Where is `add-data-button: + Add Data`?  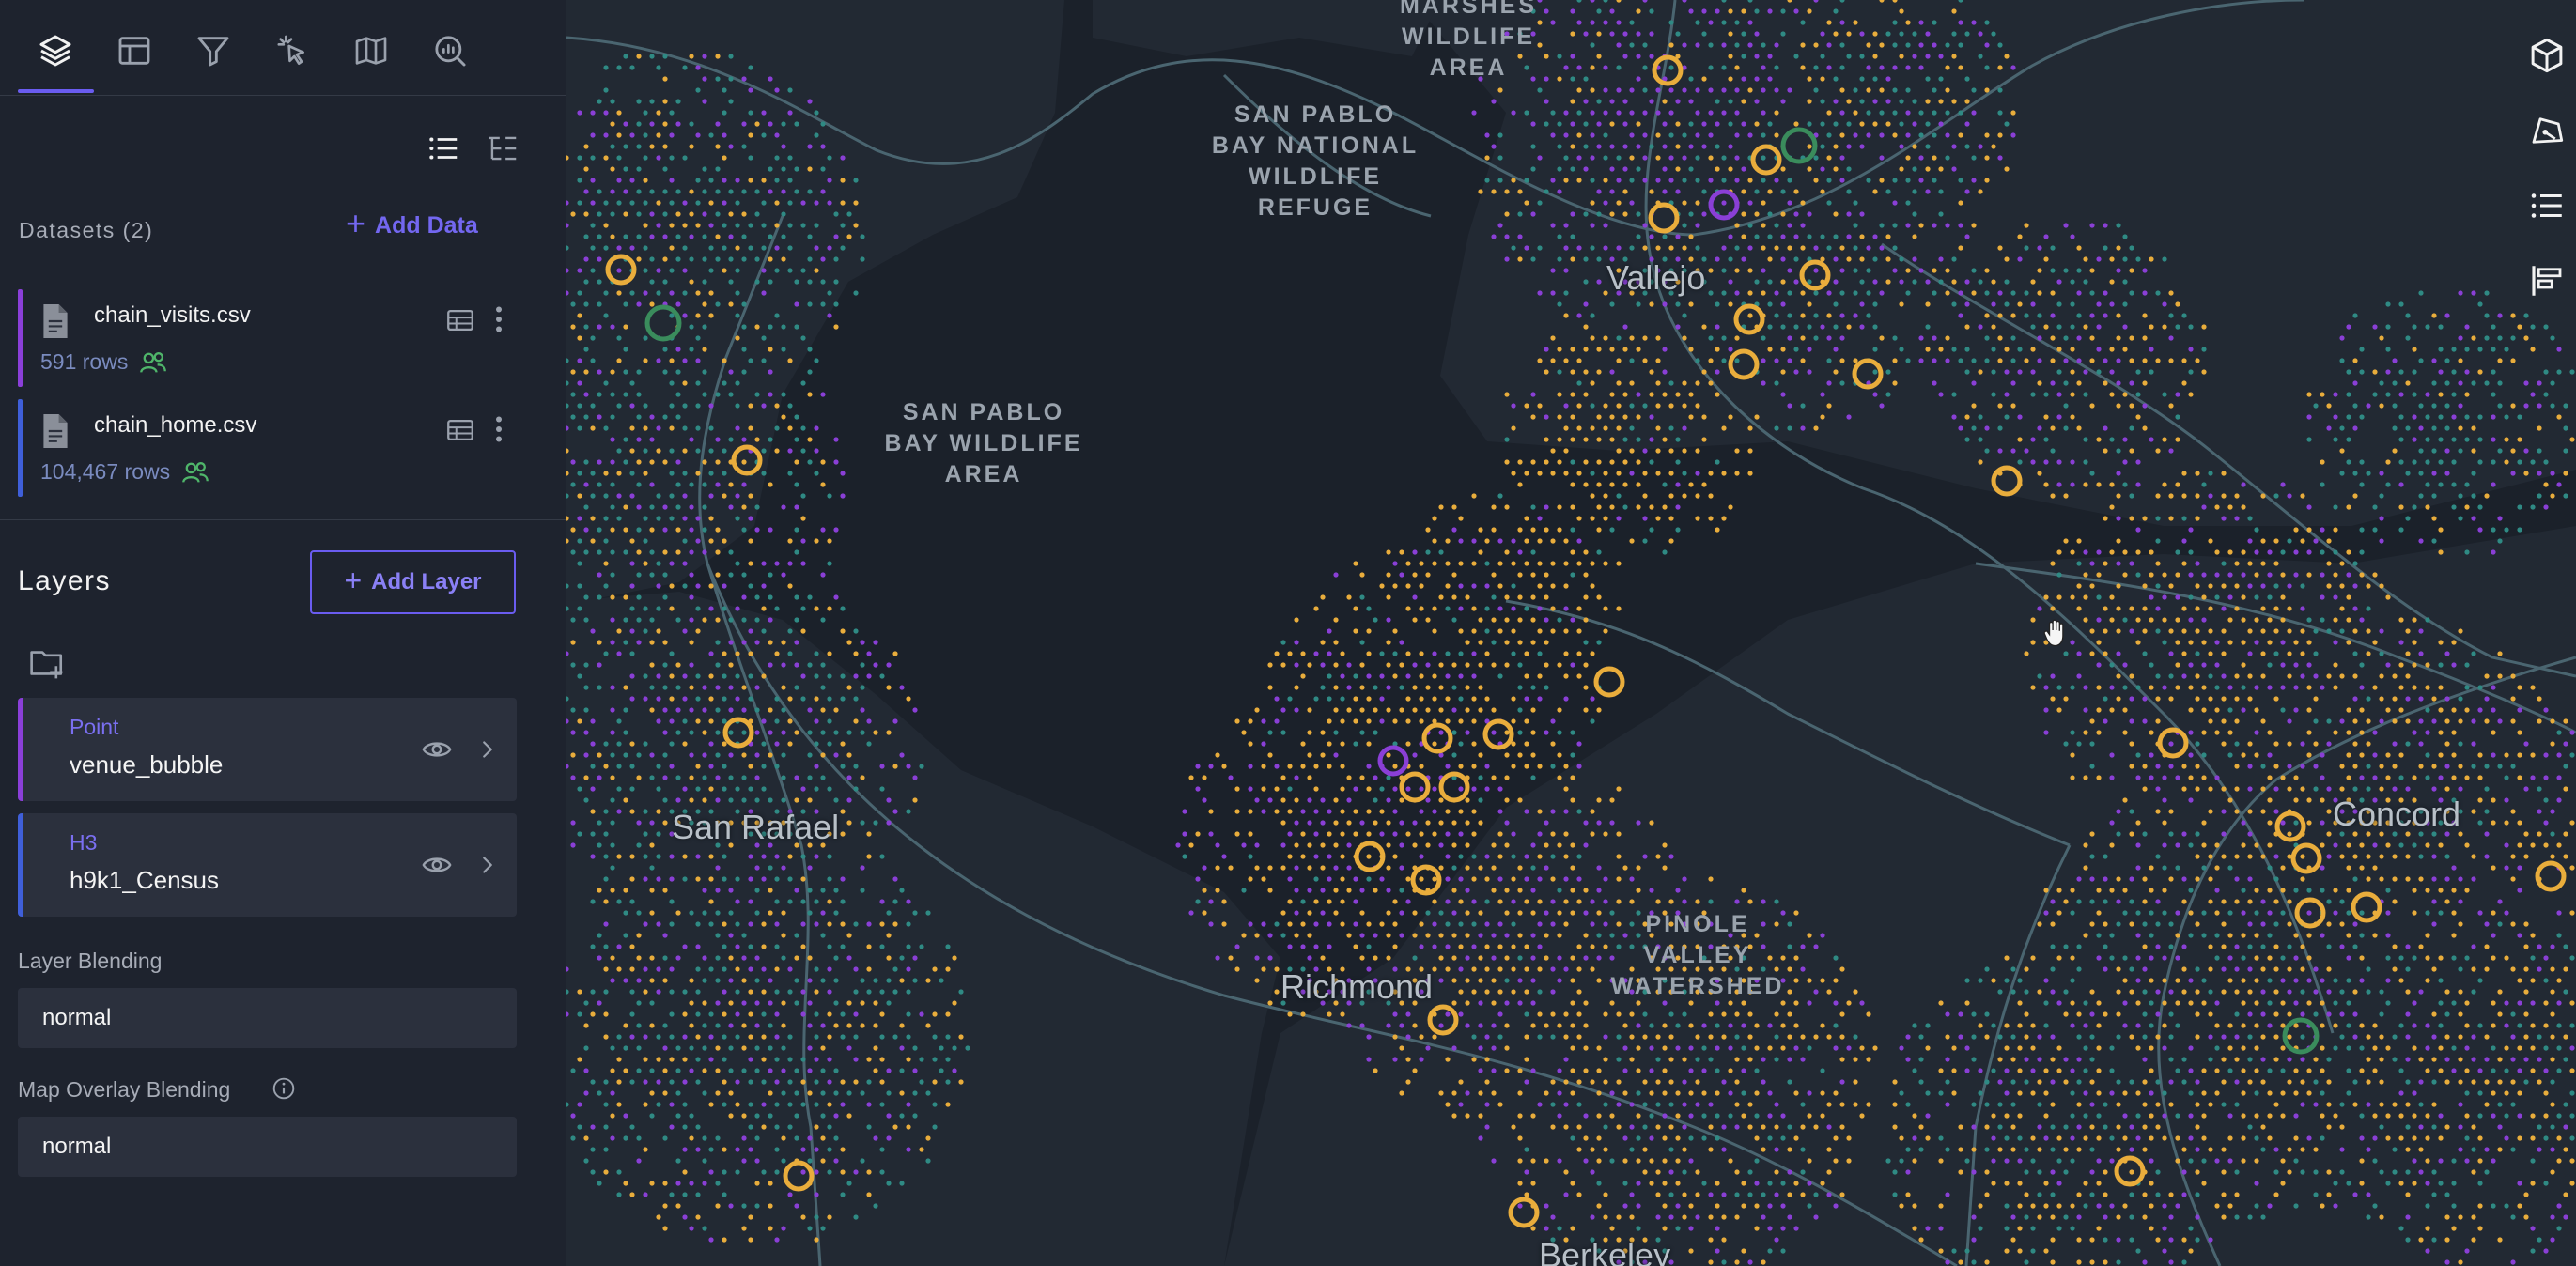
add-data-button: + Add Data is located at coordinates (412, 223).